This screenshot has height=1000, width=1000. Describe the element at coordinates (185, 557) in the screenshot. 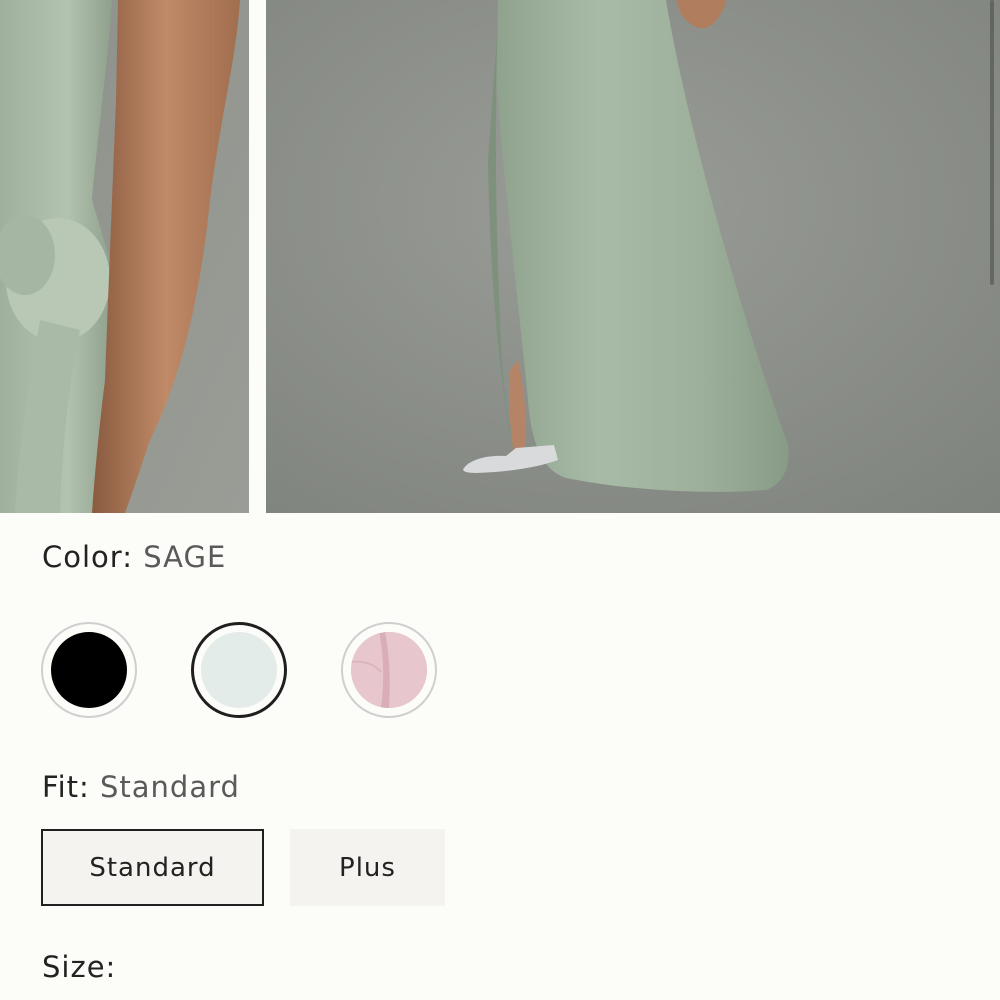

I see `color-selected-value: SAGE` at that location.